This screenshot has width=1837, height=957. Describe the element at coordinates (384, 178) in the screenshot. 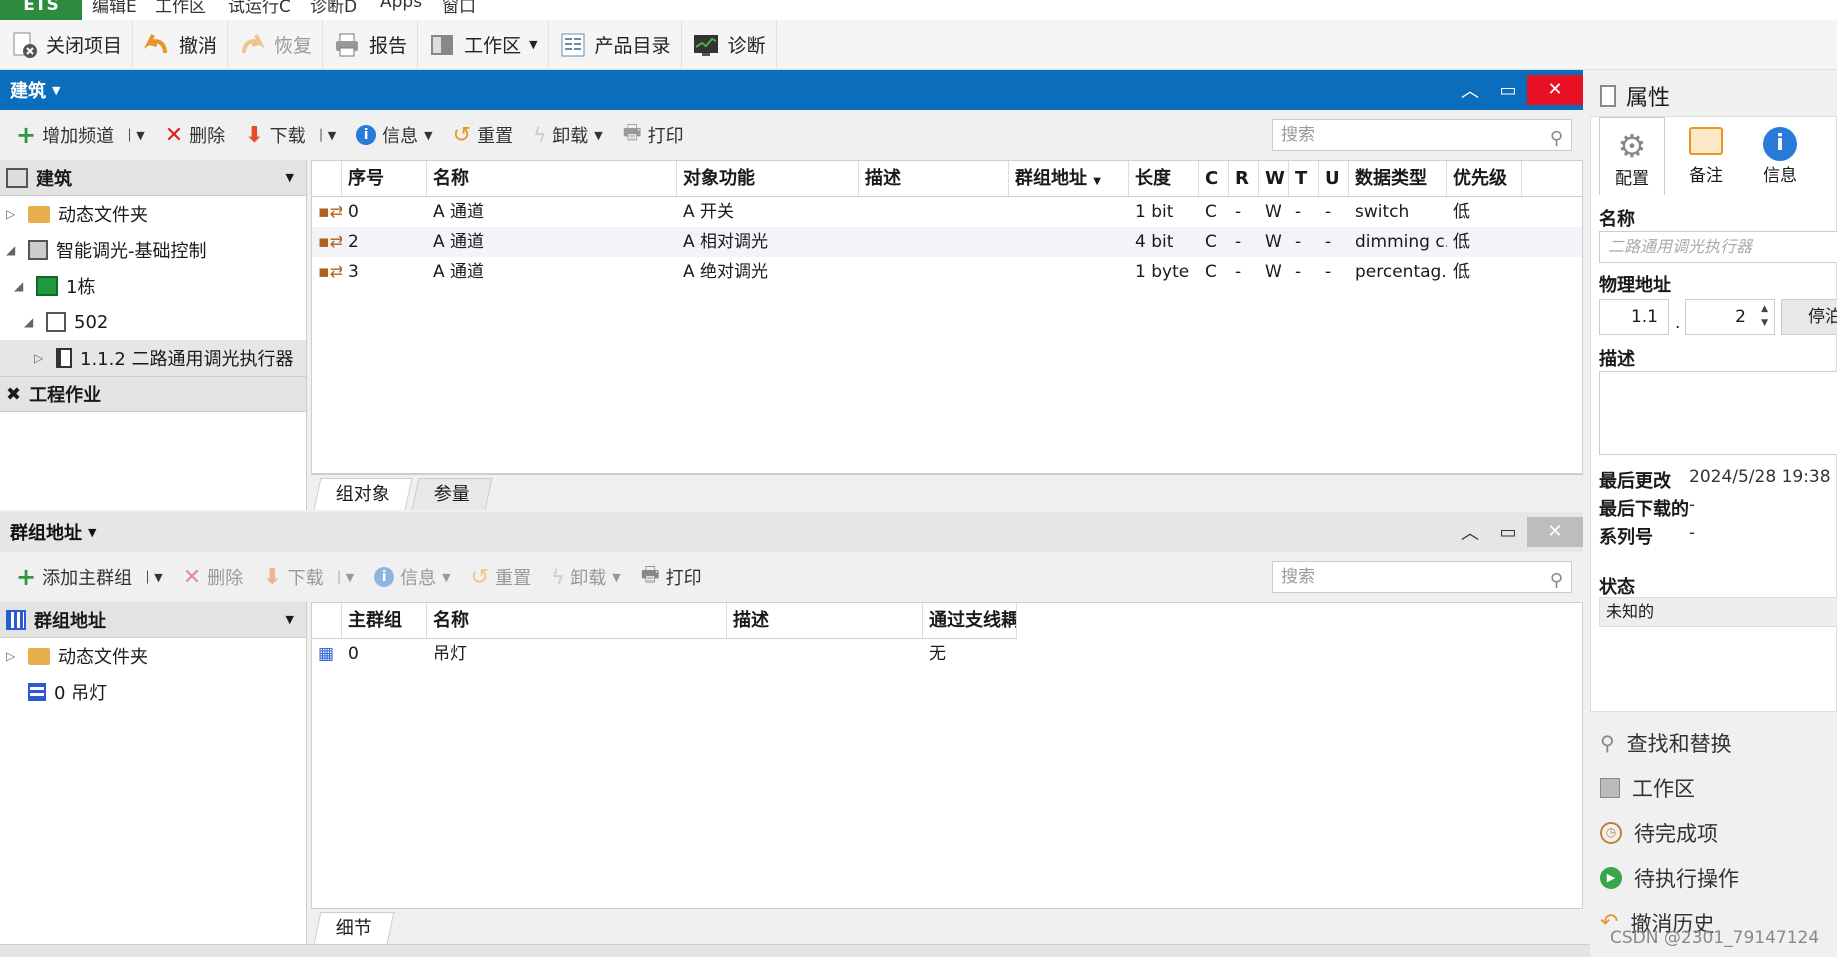

I see `col-number: 序号` at that location.